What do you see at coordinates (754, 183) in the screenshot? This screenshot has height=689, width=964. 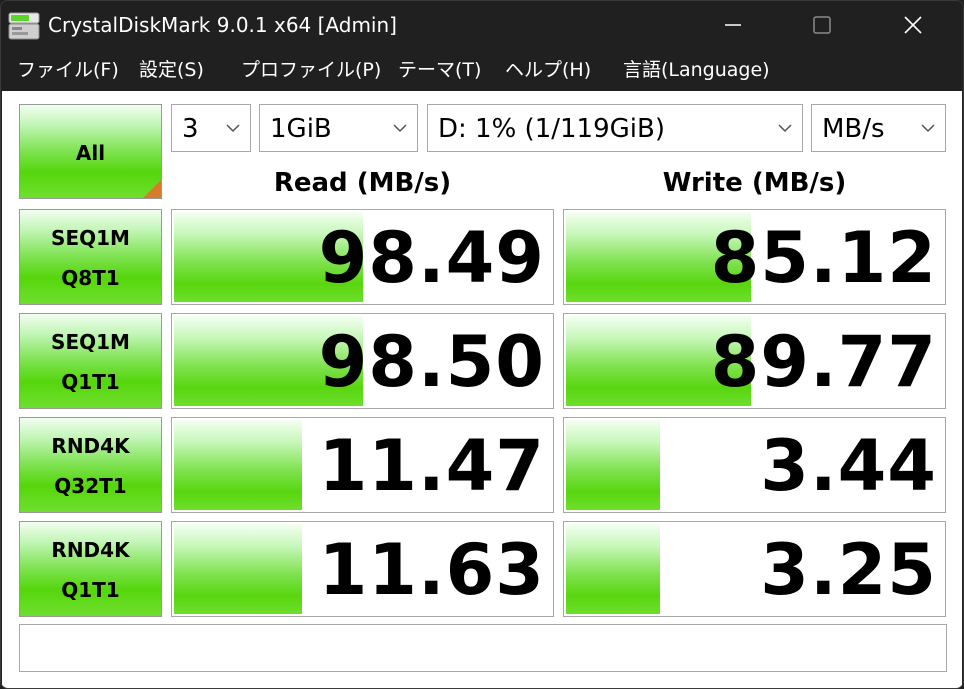 I see `write-column-header: Write (MB/s)` at bounding box center [754, 183].